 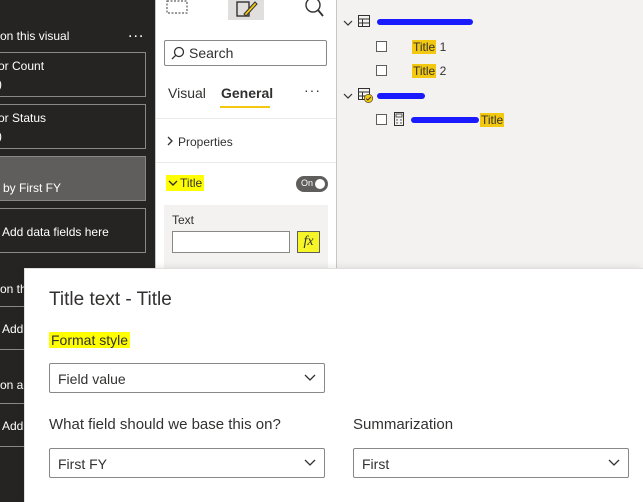 I want to click on format-visual-icon, so click(x=246, y=10).